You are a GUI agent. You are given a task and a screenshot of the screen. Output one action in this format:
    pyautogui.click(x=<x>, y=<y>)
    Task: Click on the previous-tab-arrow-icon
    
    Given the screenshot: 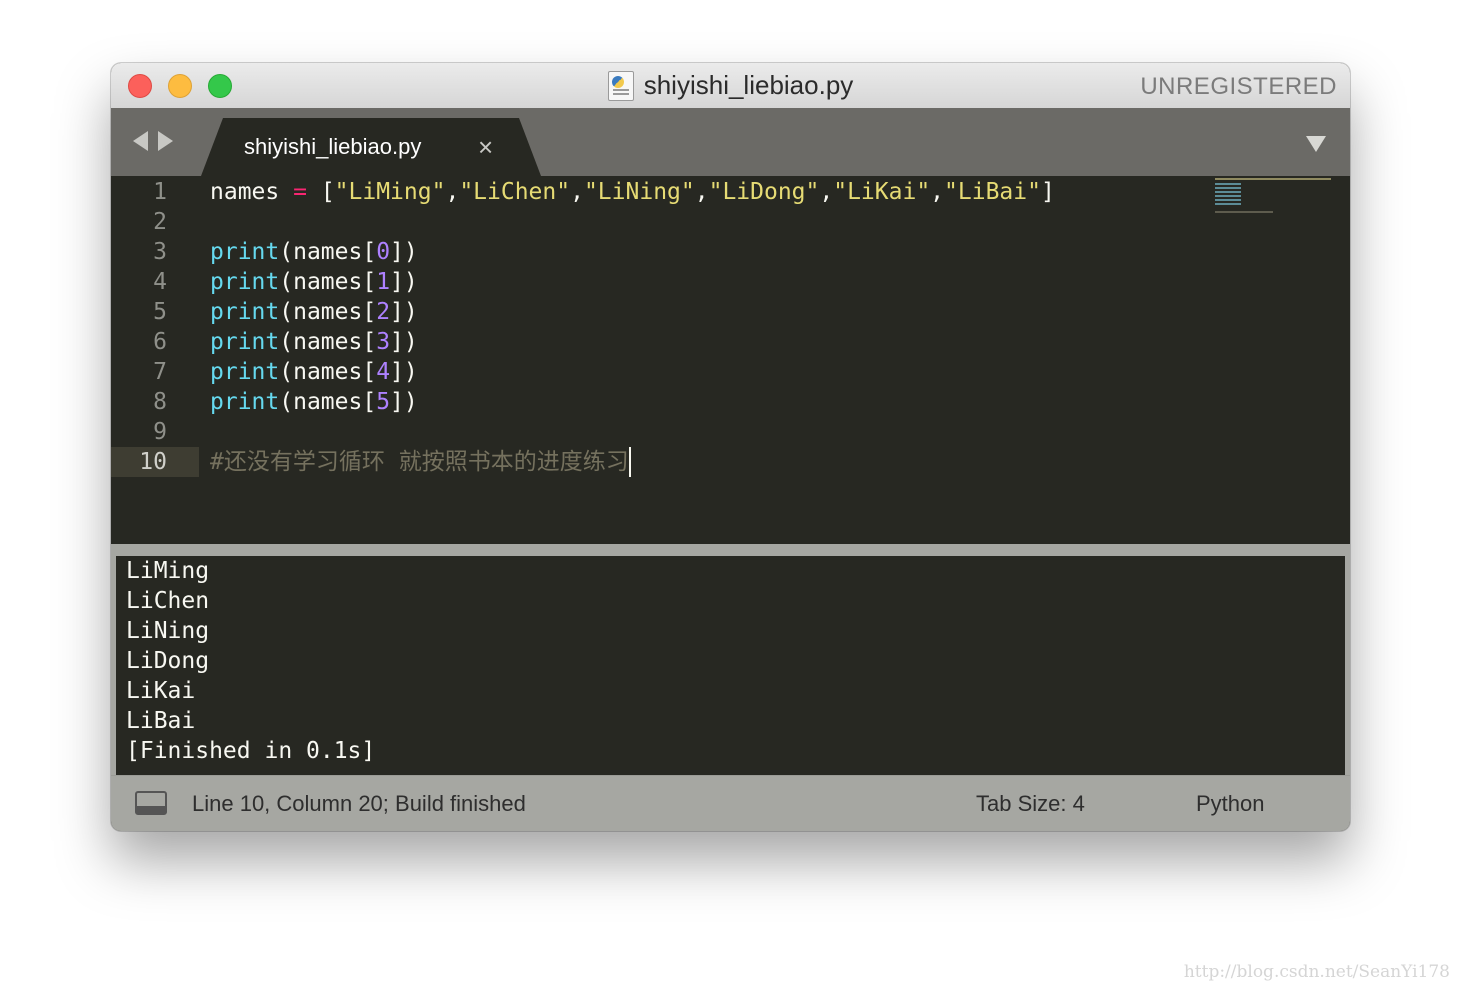 What is the action you would take?
    pyautogui.click(x=140, y=141)
    